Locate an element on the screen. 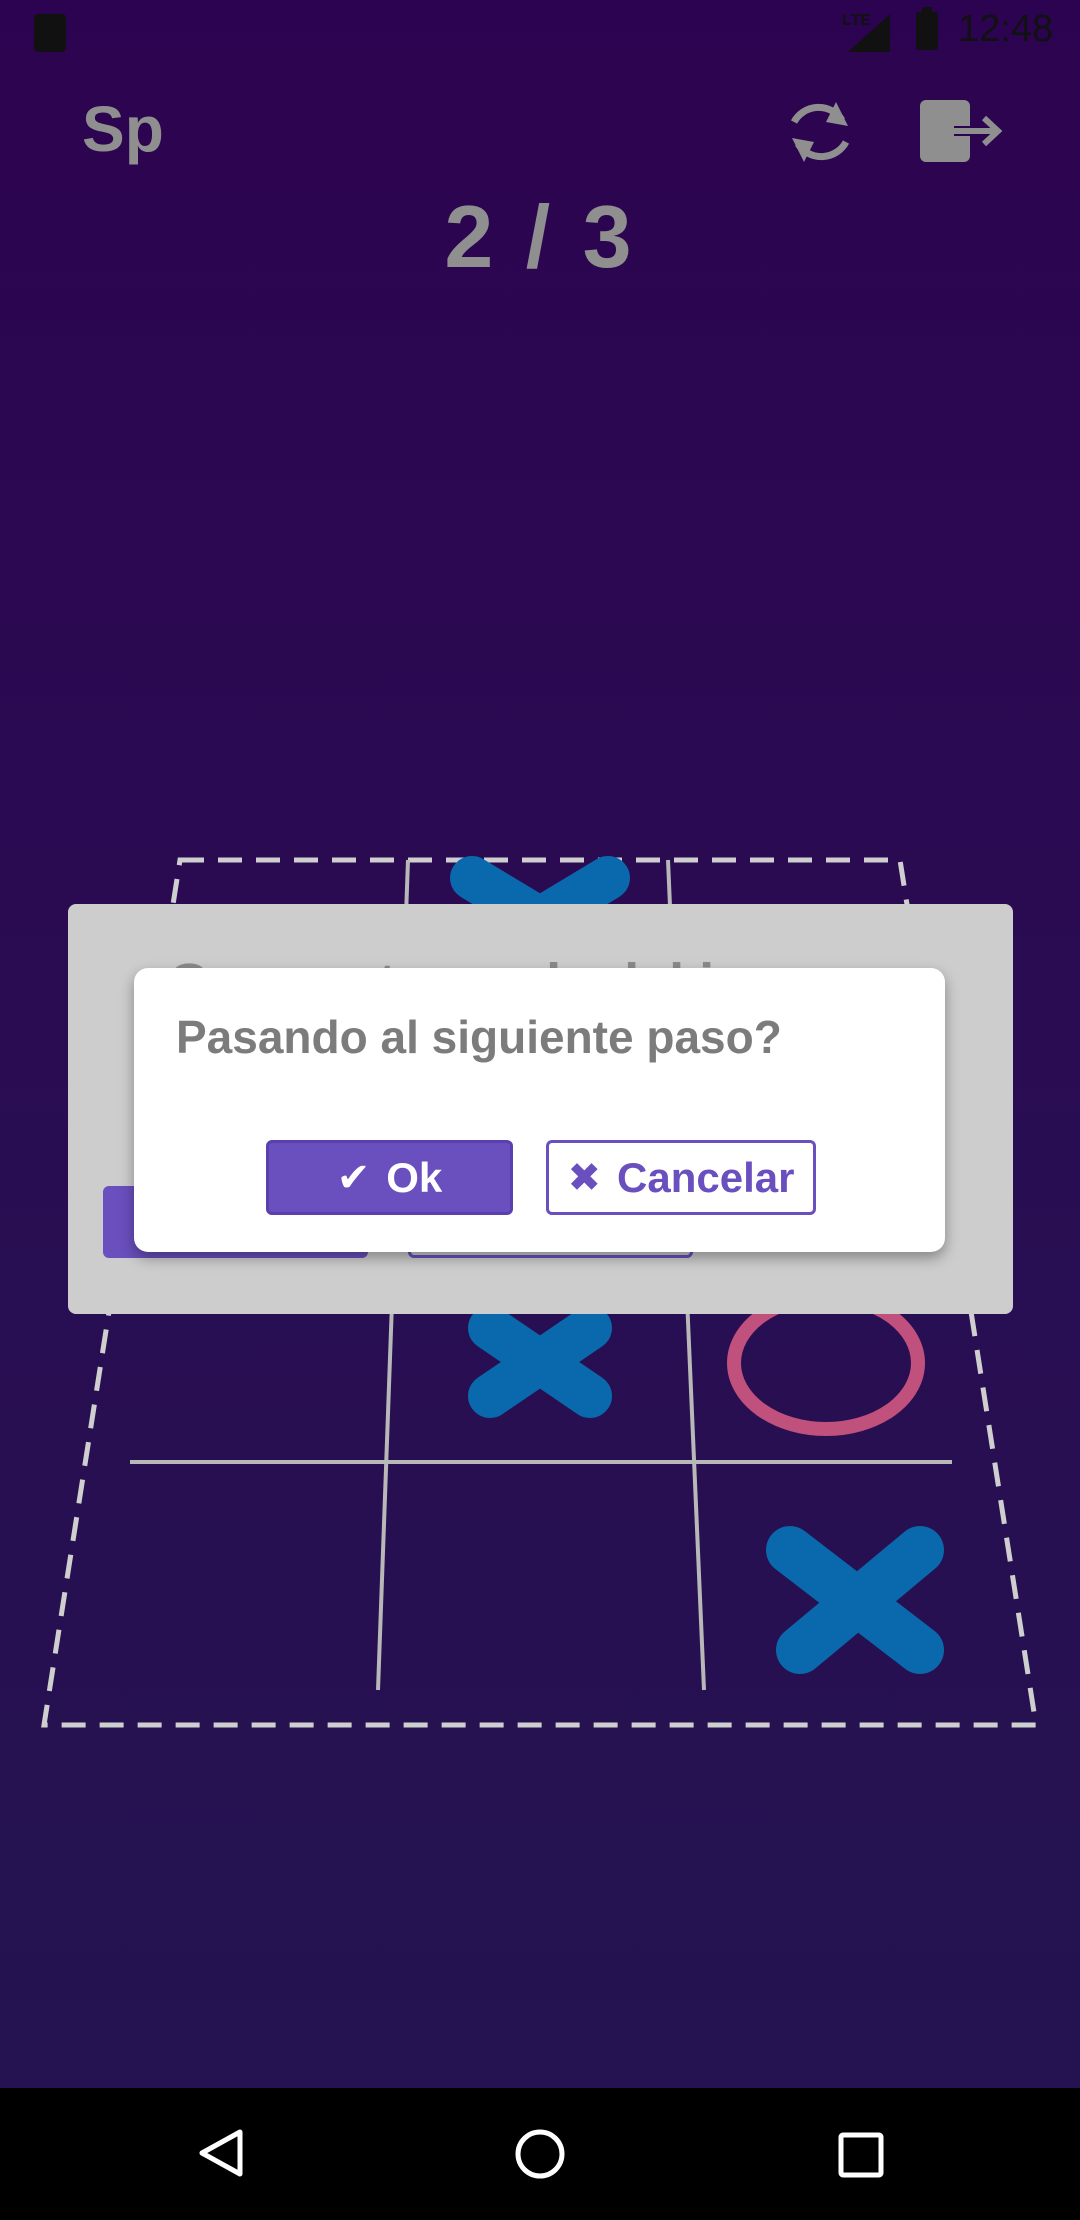 Image resolution: width=1080 pixels, height=2220 pixels. exit-button is located at coordinates (962, 132).